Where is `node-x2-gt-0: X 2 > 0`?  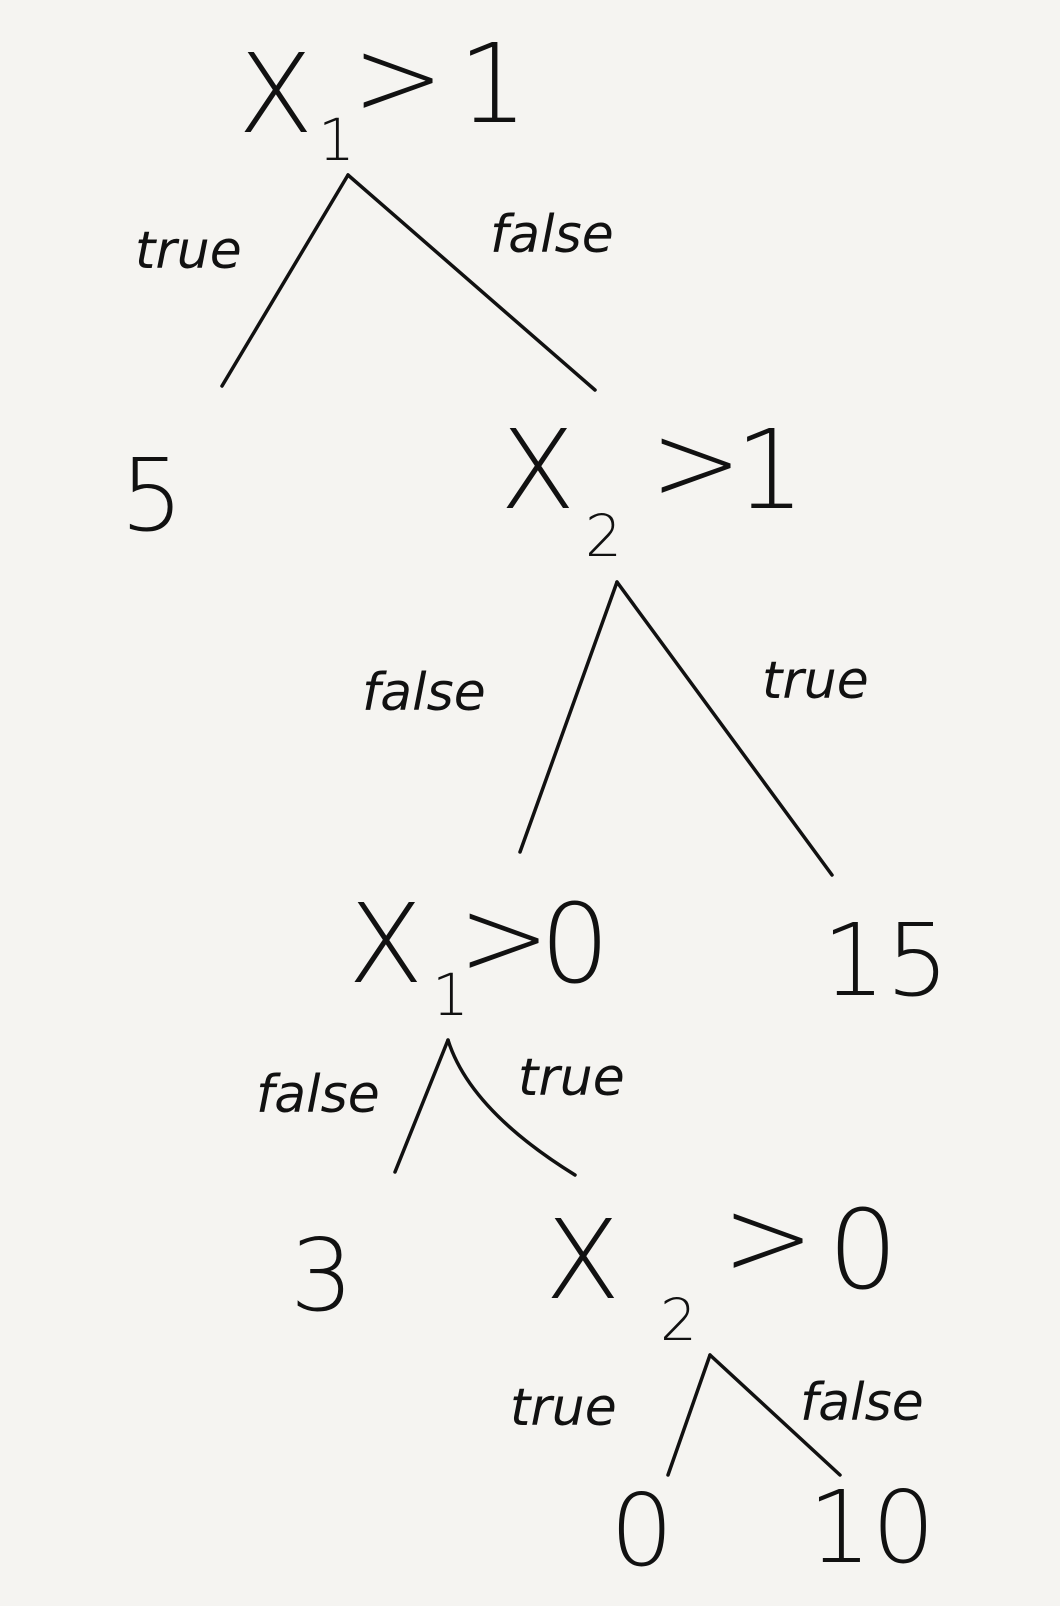
node-x2-gt-0: X 2 > 0 is located at coordinates (721, 1263).